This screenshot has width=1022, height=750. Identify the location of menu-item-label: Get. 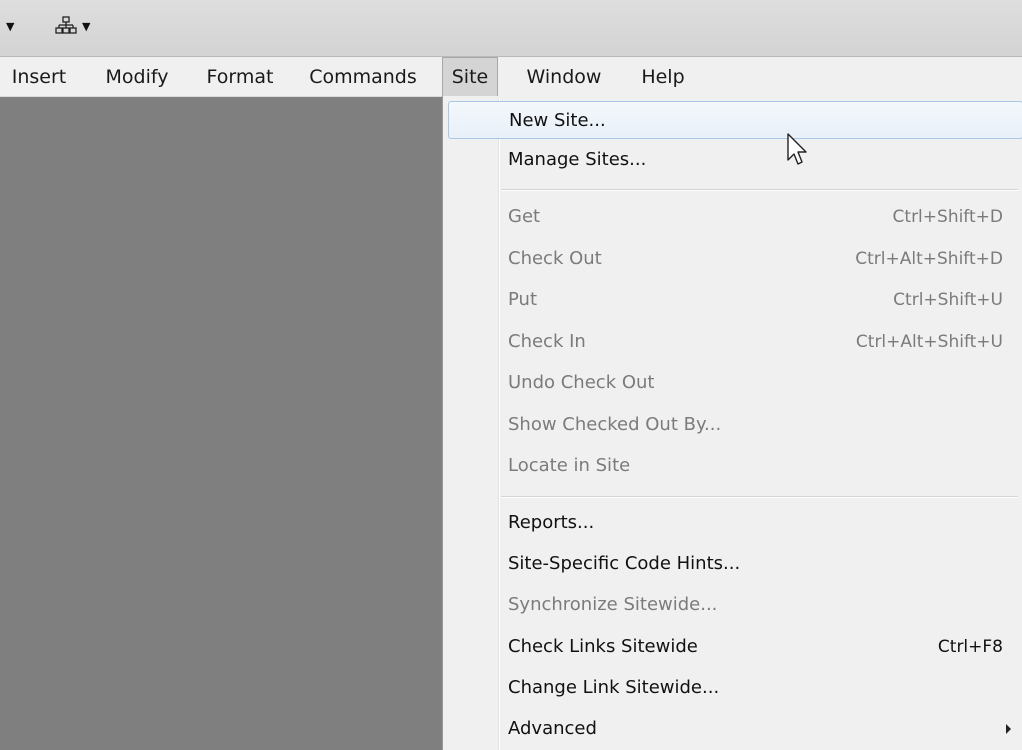
(524, 216).